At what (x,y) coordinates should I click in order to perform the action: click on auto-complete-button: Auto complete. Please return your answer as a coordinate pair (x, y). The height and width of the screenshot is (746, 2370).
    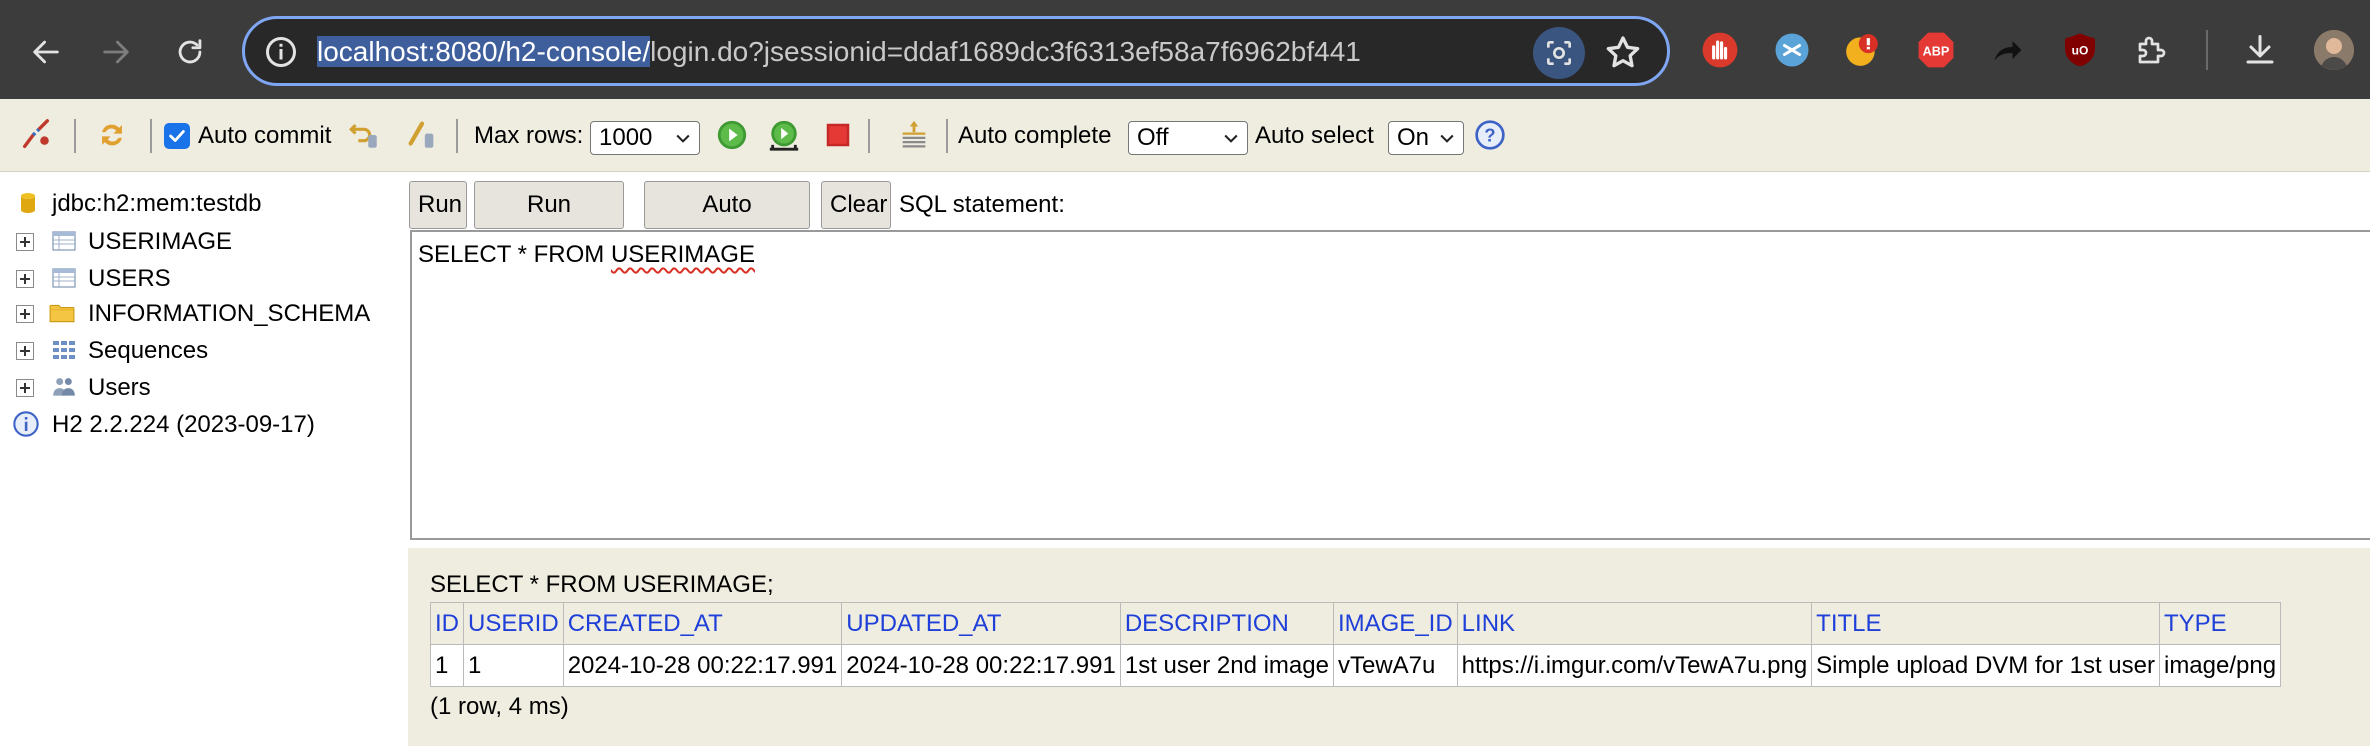
    Looking at the image, I should click on (727, 222).